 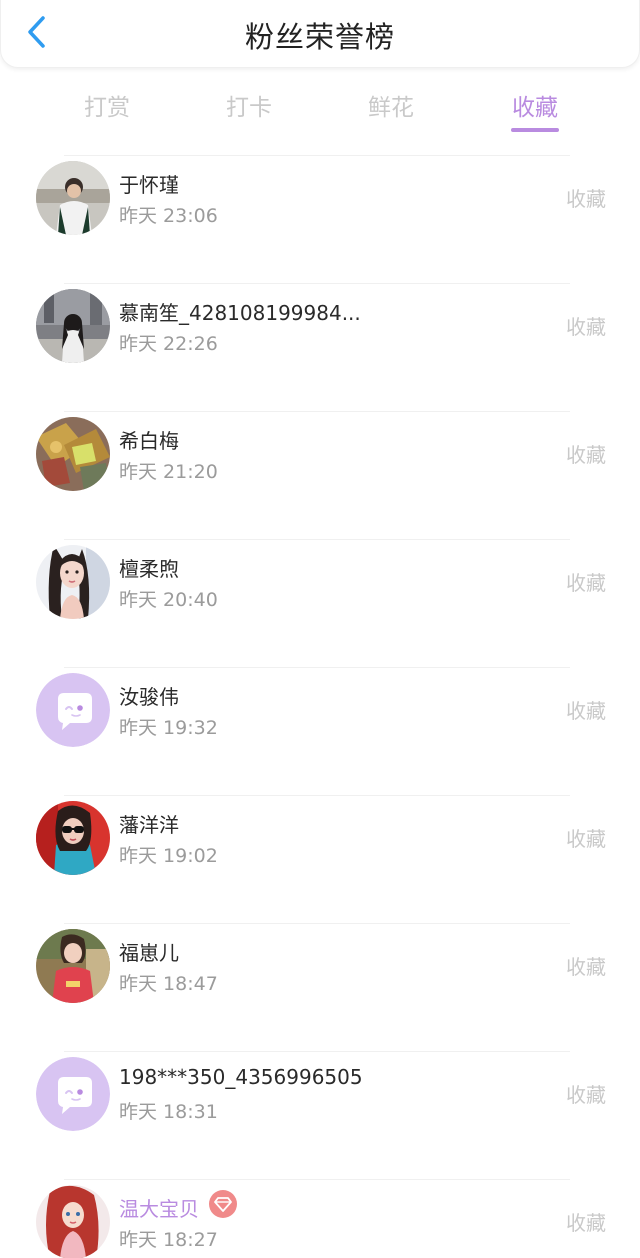 I want to click on fan-time: 昨天 20:40, so click(x=168, y=600).